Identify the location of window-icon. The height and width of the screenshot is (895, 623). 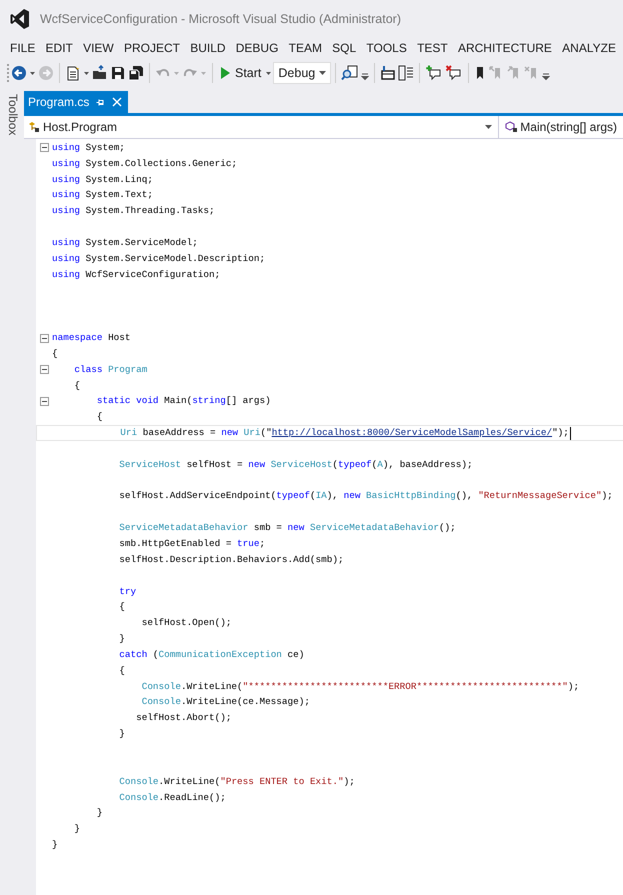
(388, 73).